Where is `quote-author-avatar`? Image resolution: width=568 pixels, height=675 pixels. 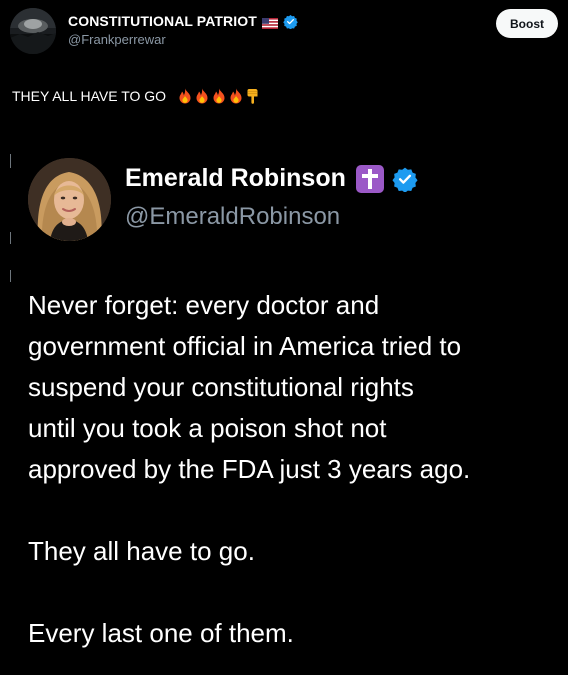 quote-author-avatar is located at coordinates (69, 199).